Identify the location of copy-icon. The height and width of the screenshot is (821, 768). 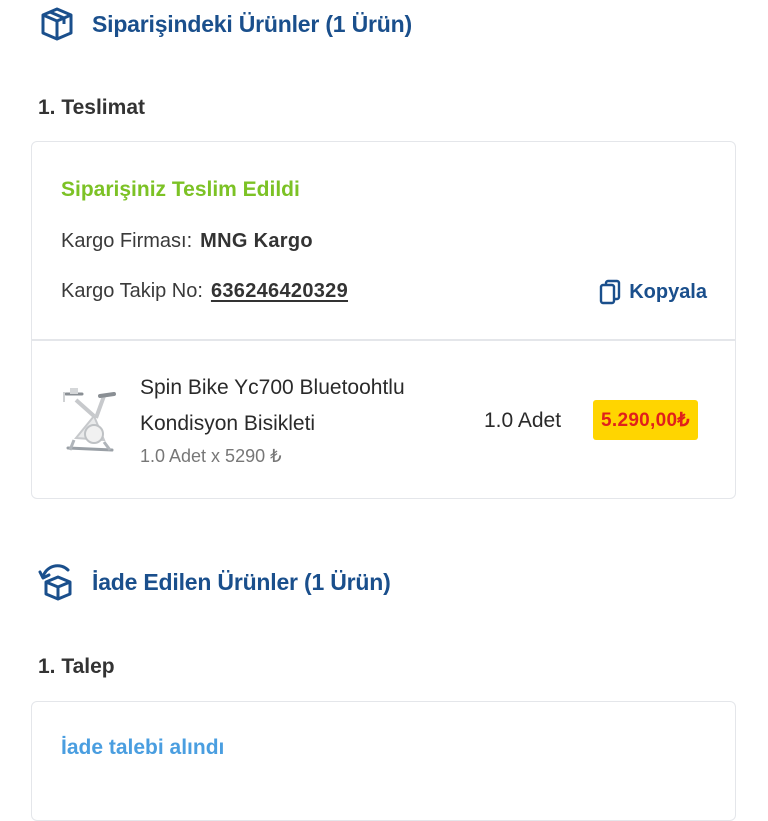
(611, 292).